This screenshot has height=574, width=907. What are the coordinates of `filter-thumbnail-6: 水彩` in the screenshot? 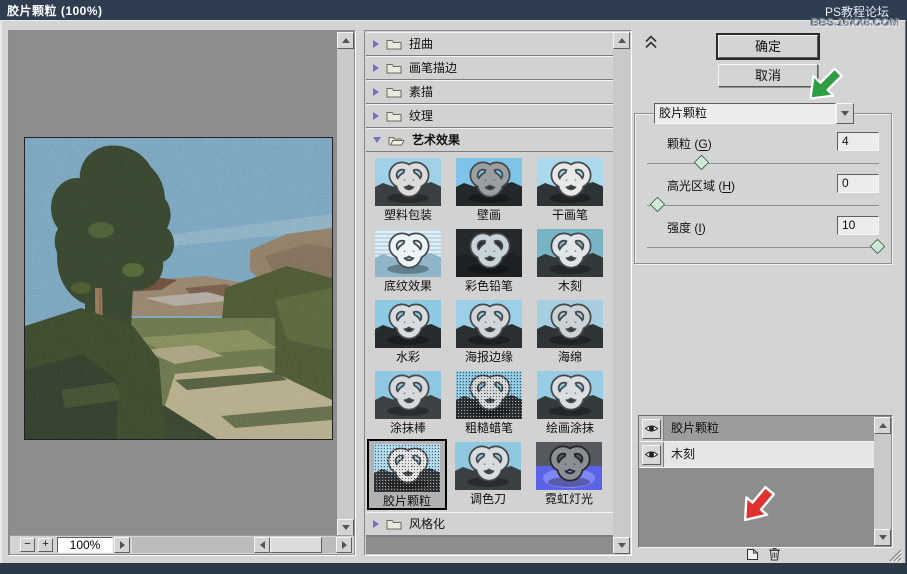 It's located at (408, 332).